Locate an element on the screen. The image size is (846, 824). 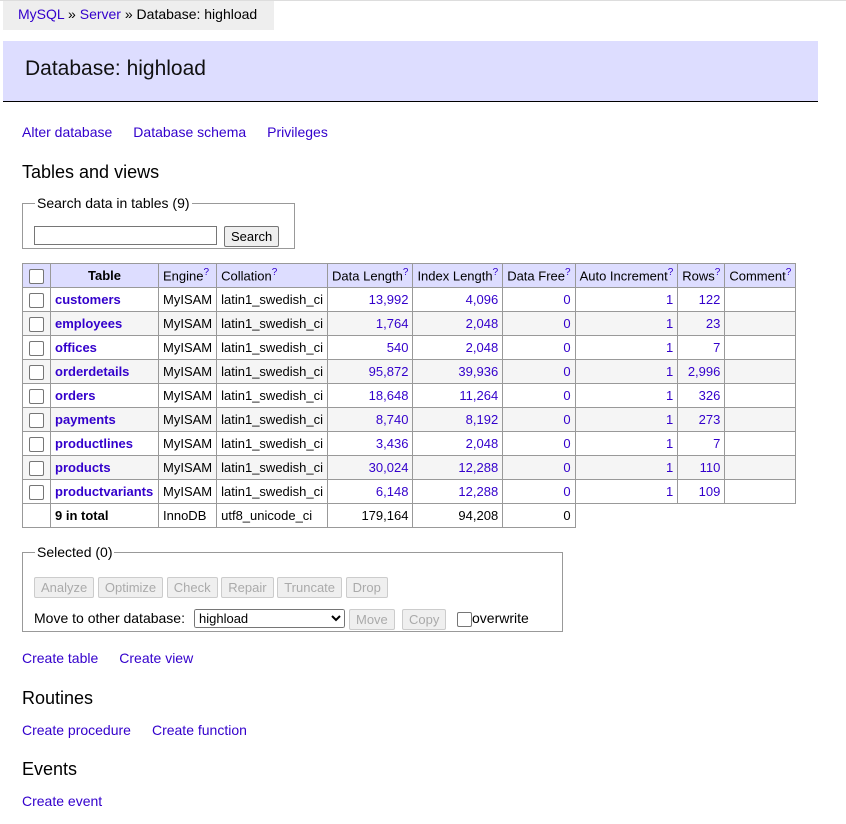
overwrite-option: overwrite is located at coordinates (493, 618).